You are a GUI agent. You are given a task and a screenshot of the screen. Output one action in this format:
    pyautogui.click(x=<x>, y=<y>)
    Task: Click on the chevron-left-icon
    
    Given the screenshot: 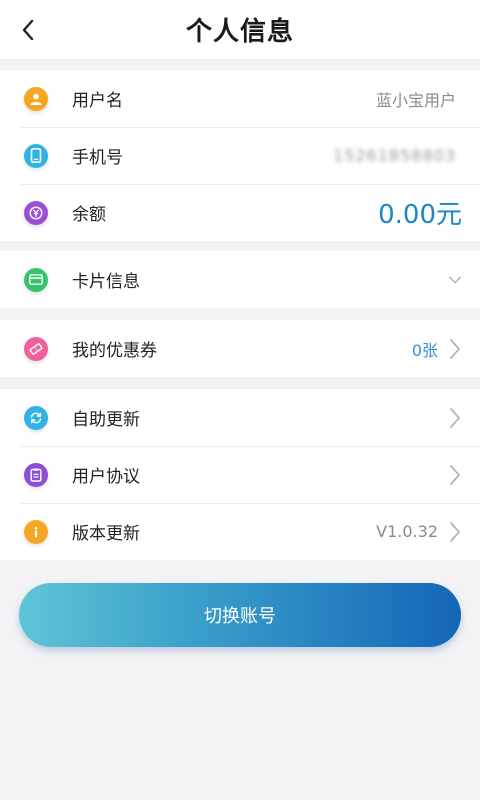 What is the action you would take?
    pyautogui.click(x=28, y=30)
    